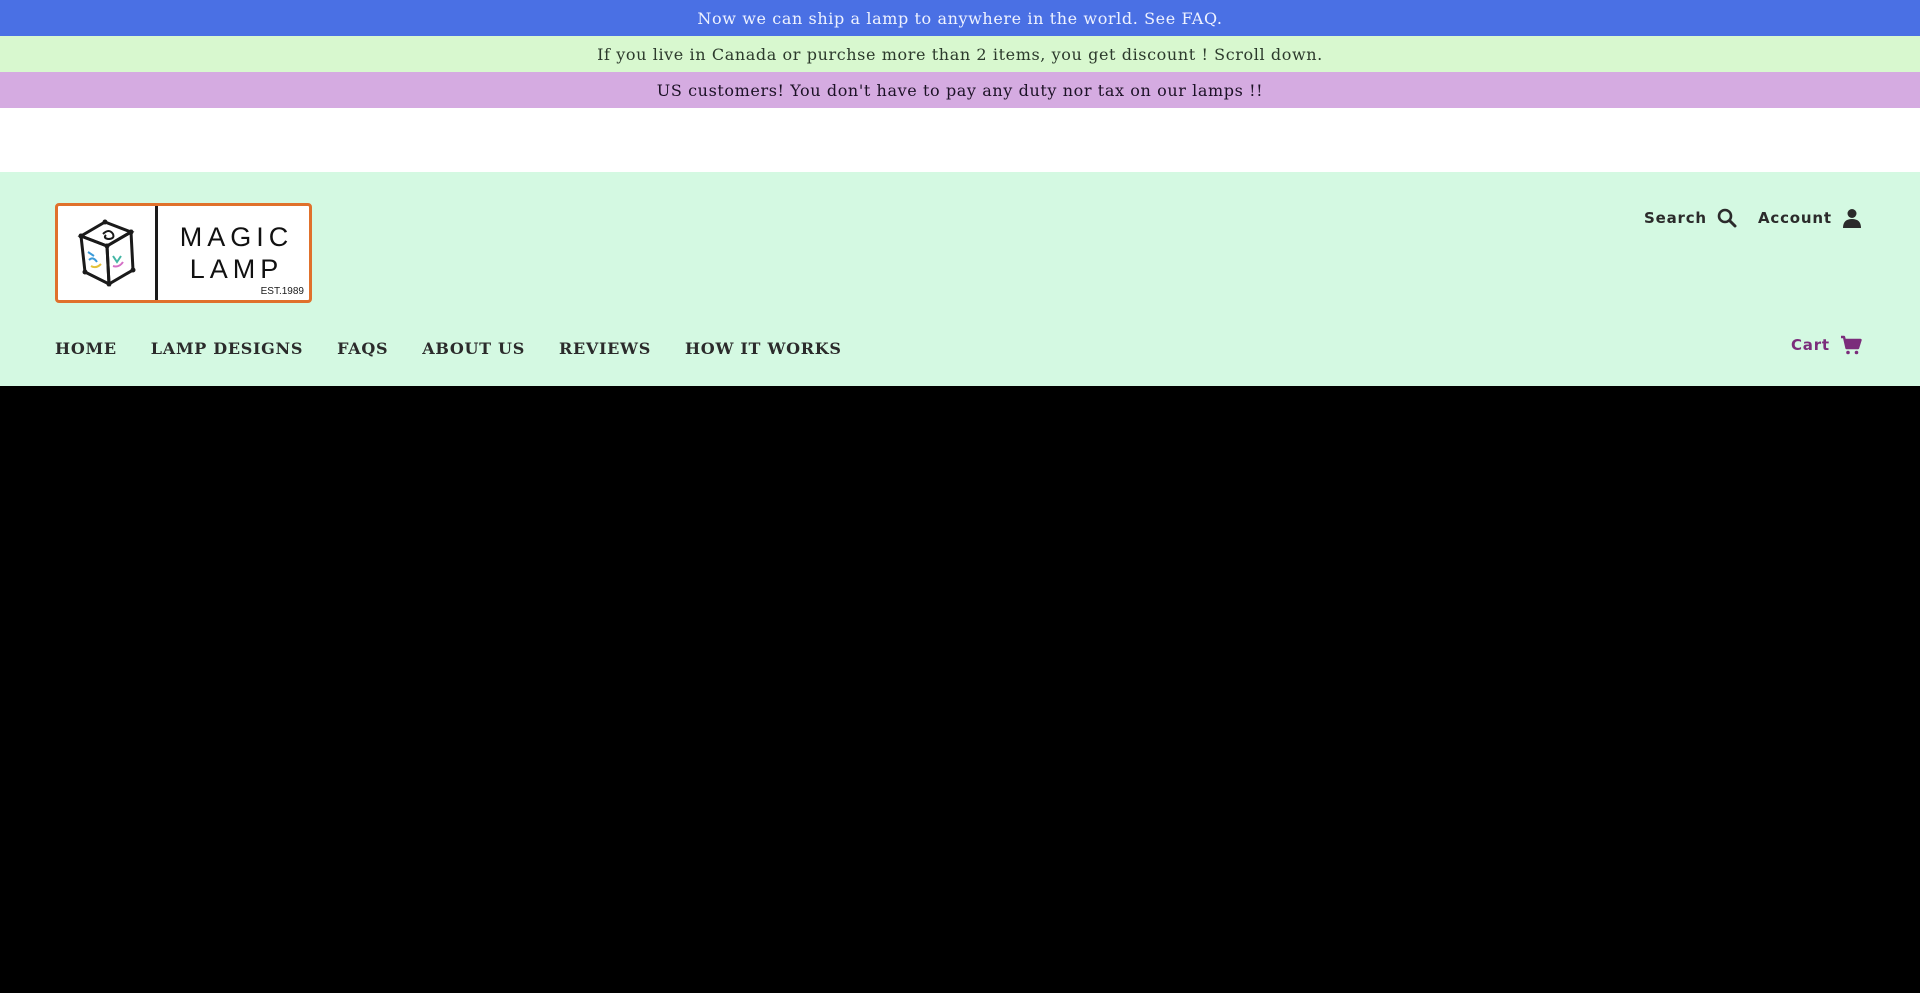 Image resolution: width=1920 pixels, height=993 pixels. I want to click on search-label: Search, so click(1675, 218).